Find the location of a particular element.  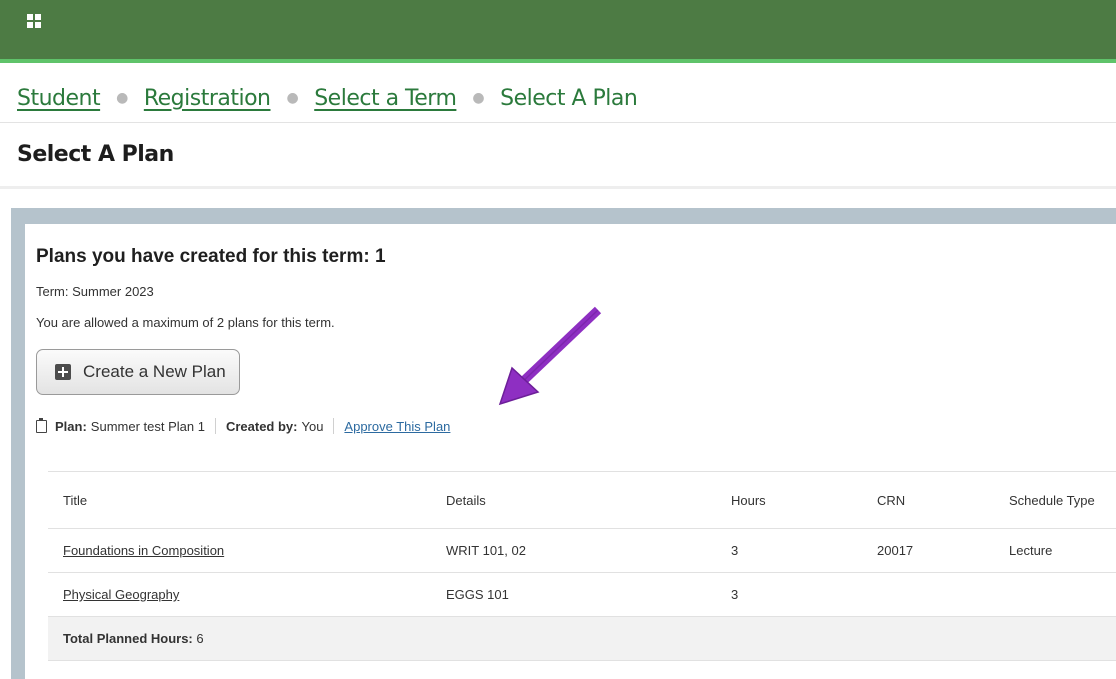

column-header-schedule-type: Schedule Type is located at coordinates (1055, 500).